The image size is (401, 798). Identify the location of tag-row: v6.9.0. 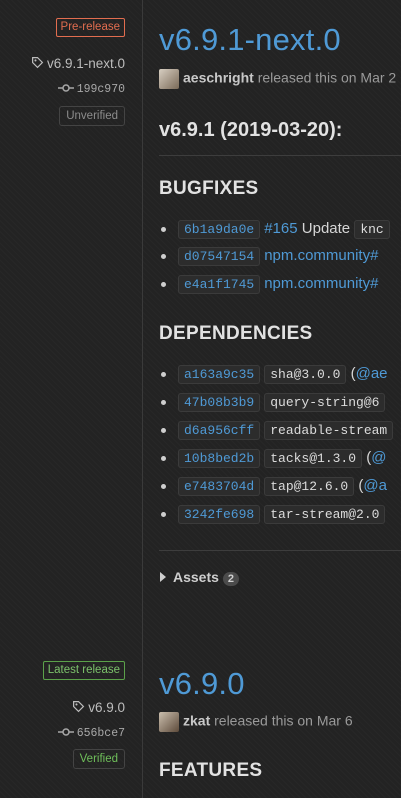
(98, 707).